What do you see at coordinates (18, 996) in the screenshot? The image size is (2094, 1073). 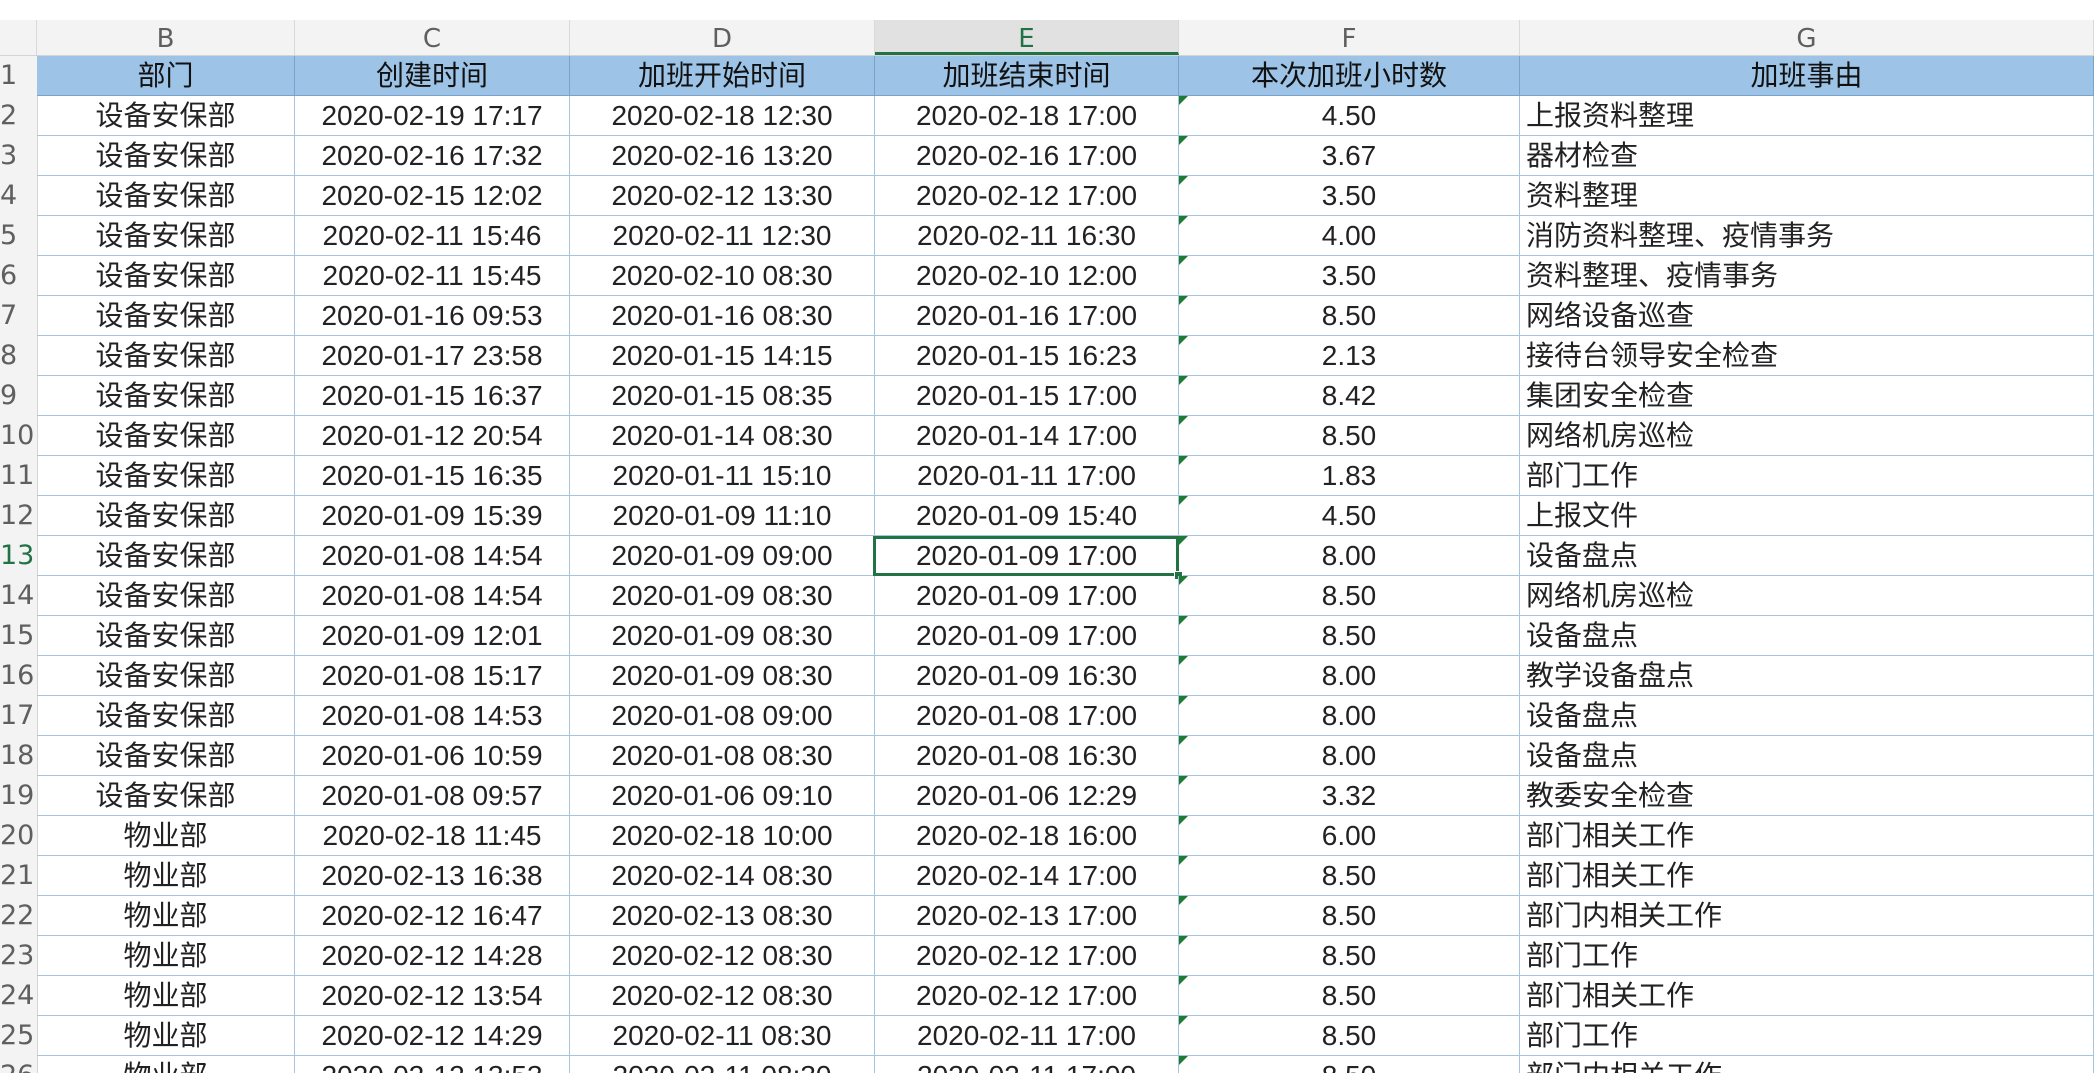 I see `row-header: 24` at bounding box center [18, 996].